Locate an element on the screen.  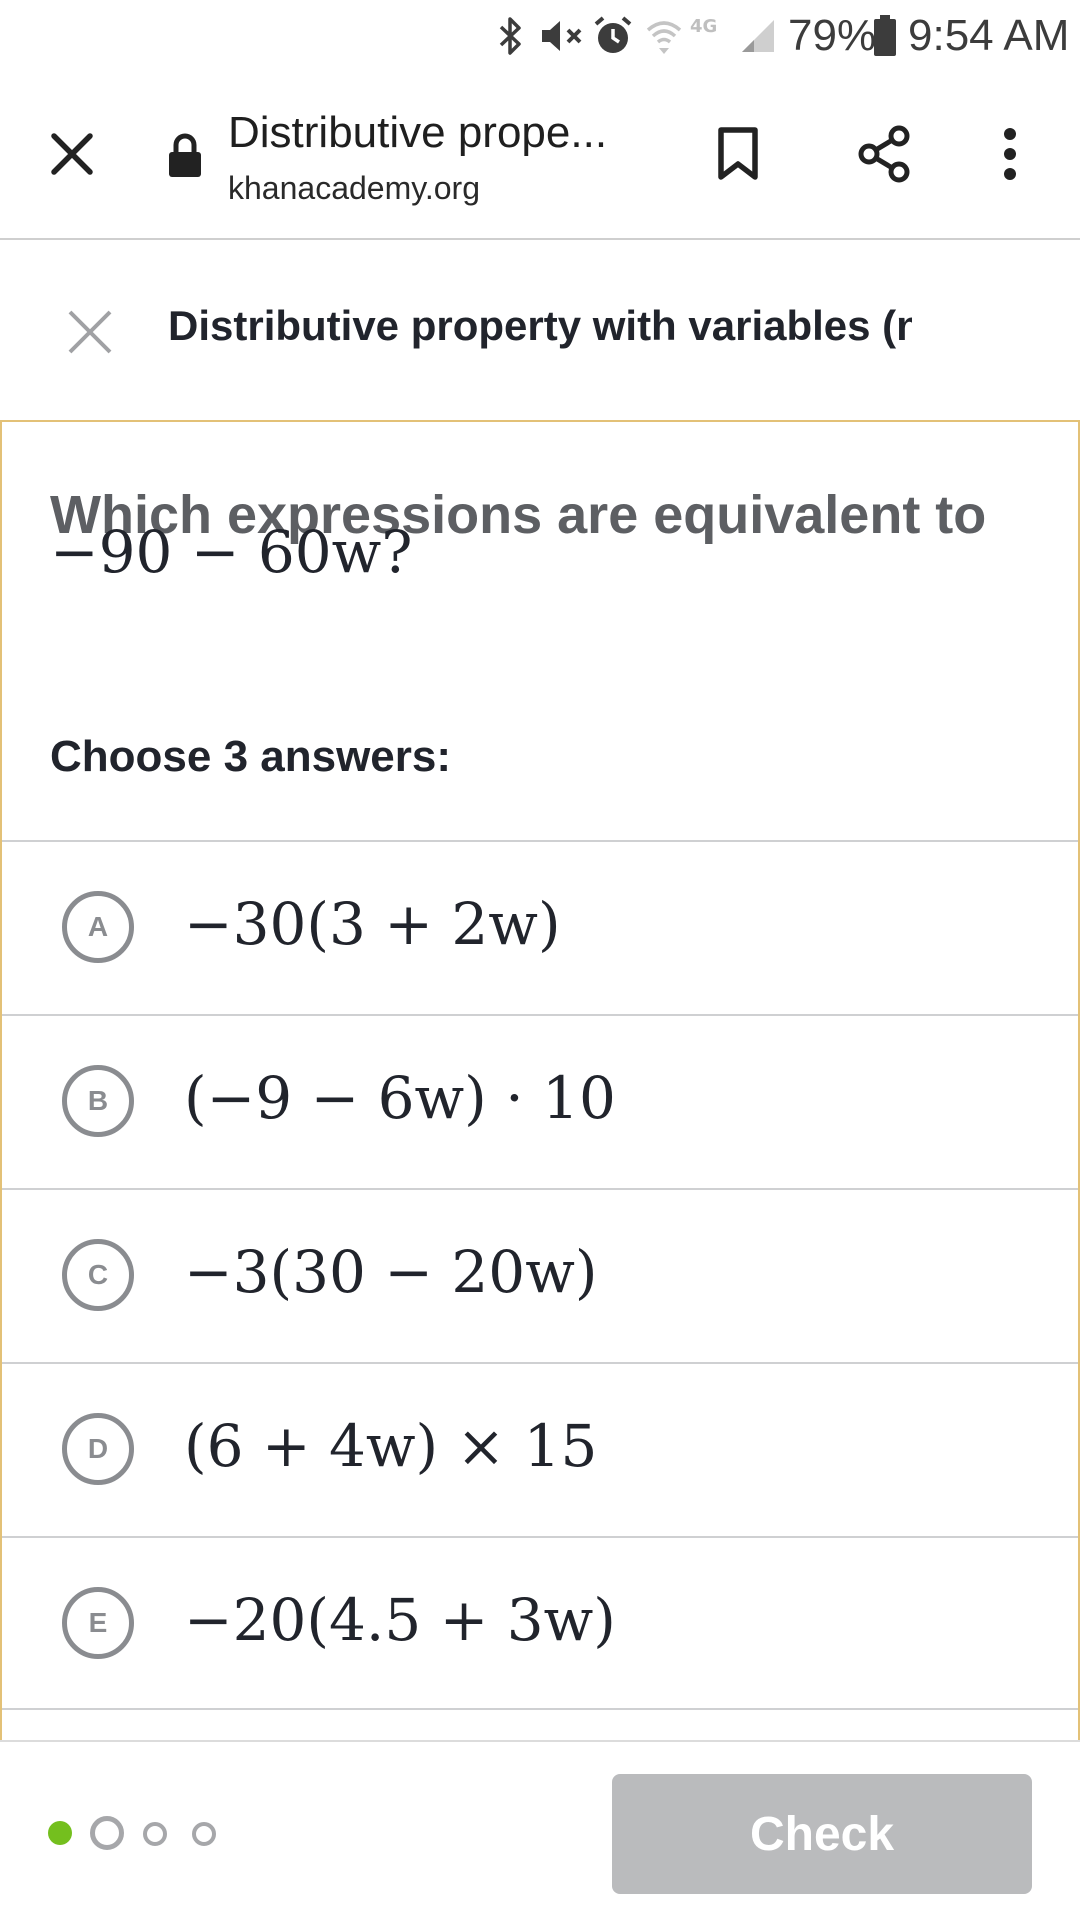
progress-dot-completed is located at coordinates (60, 1833).